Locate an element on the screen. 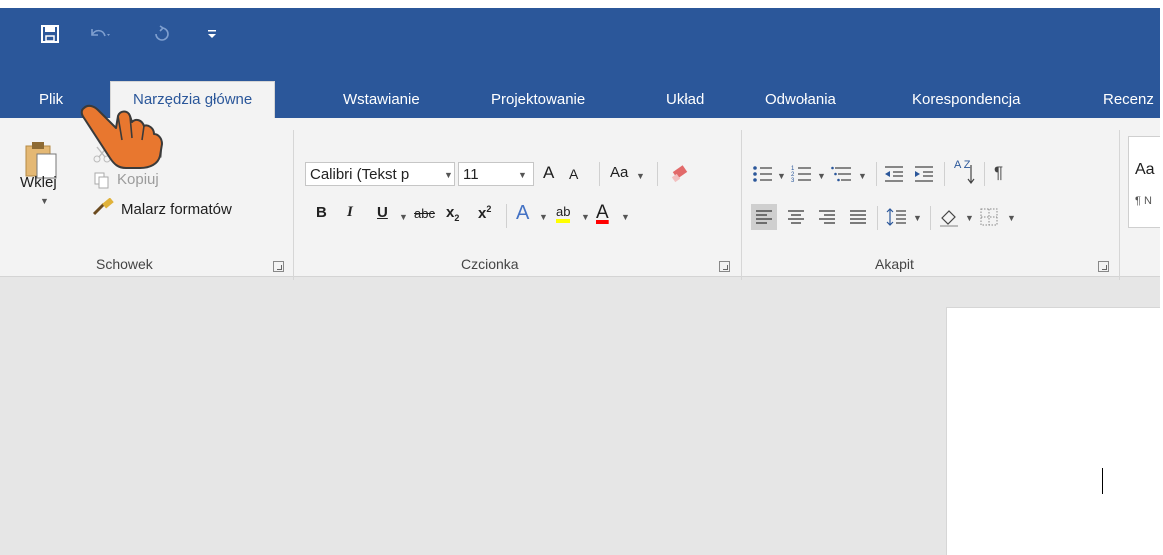 This screenshot has height=555, width=1163. italic-button: I is located at coordinates (350, 212).